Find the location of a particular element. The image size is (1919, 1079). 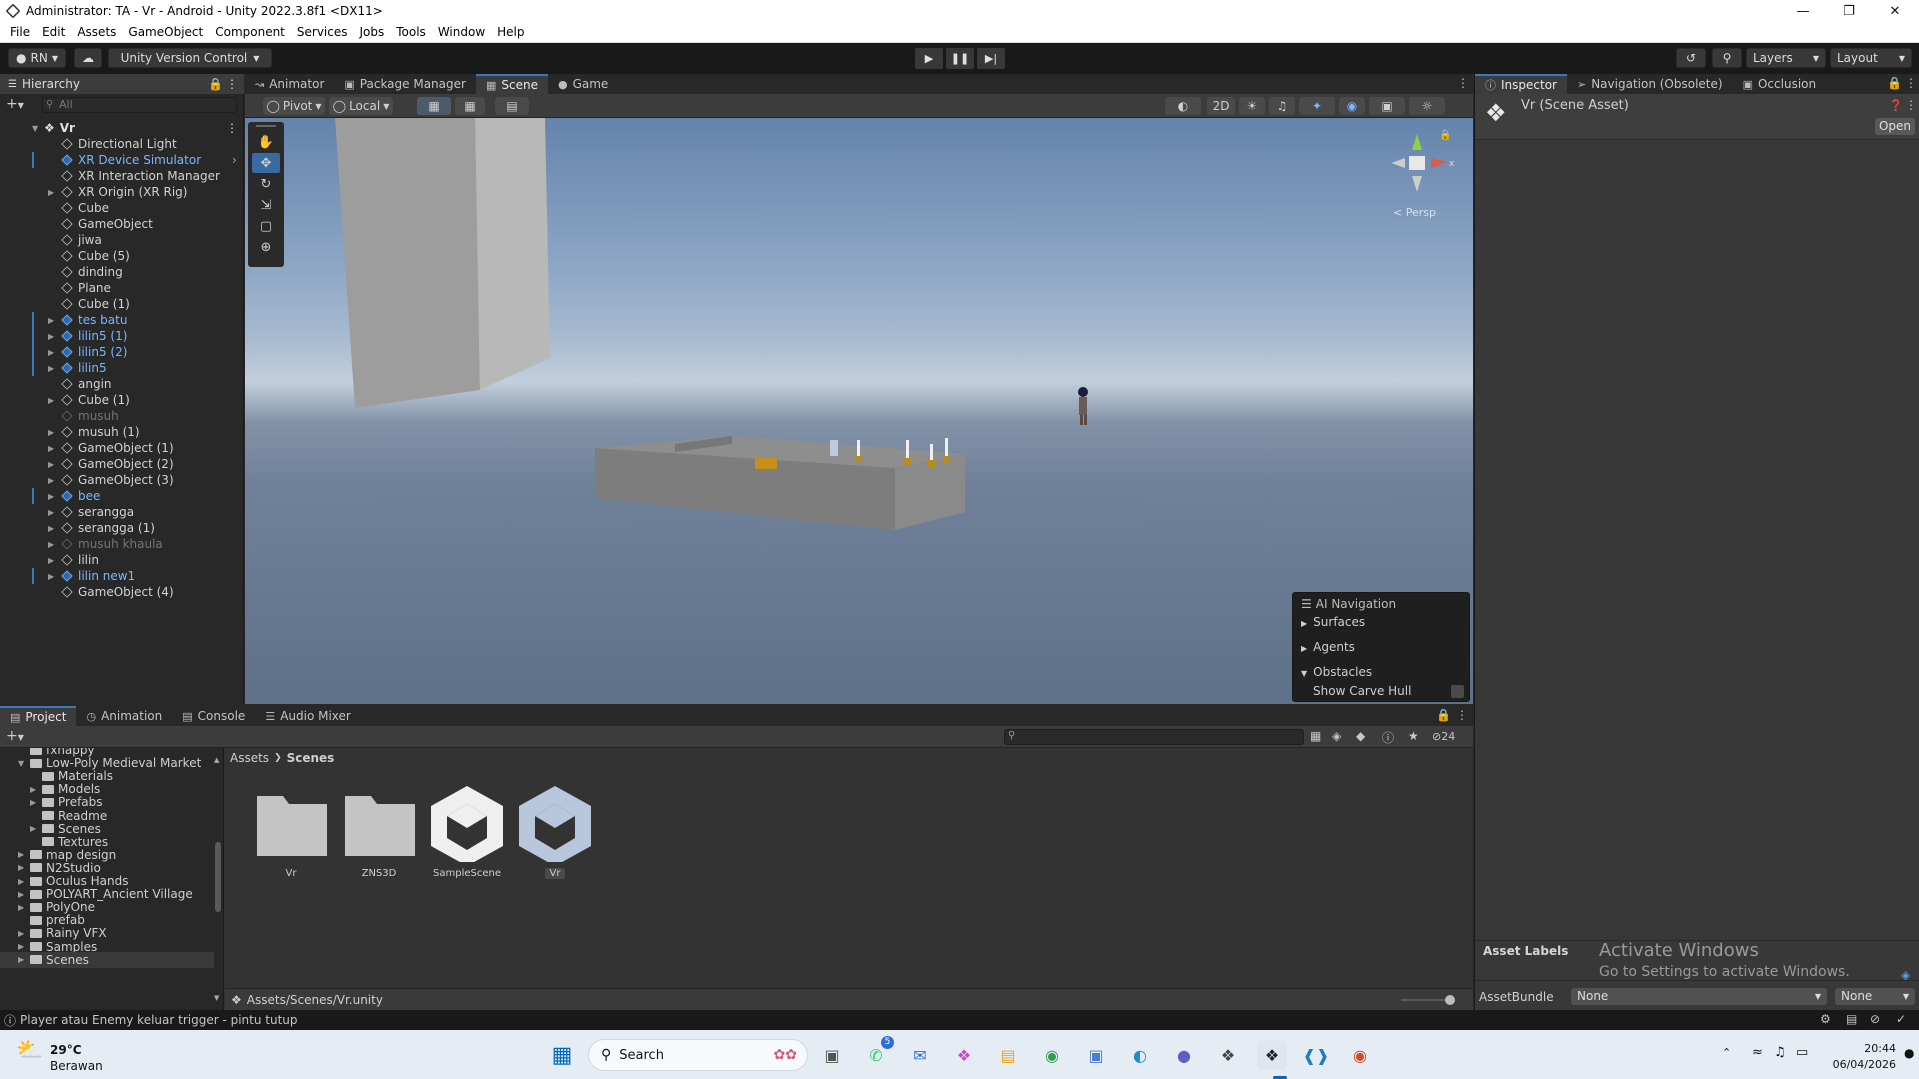

close-icon: ✕ is located at coordinates (1895, 11).